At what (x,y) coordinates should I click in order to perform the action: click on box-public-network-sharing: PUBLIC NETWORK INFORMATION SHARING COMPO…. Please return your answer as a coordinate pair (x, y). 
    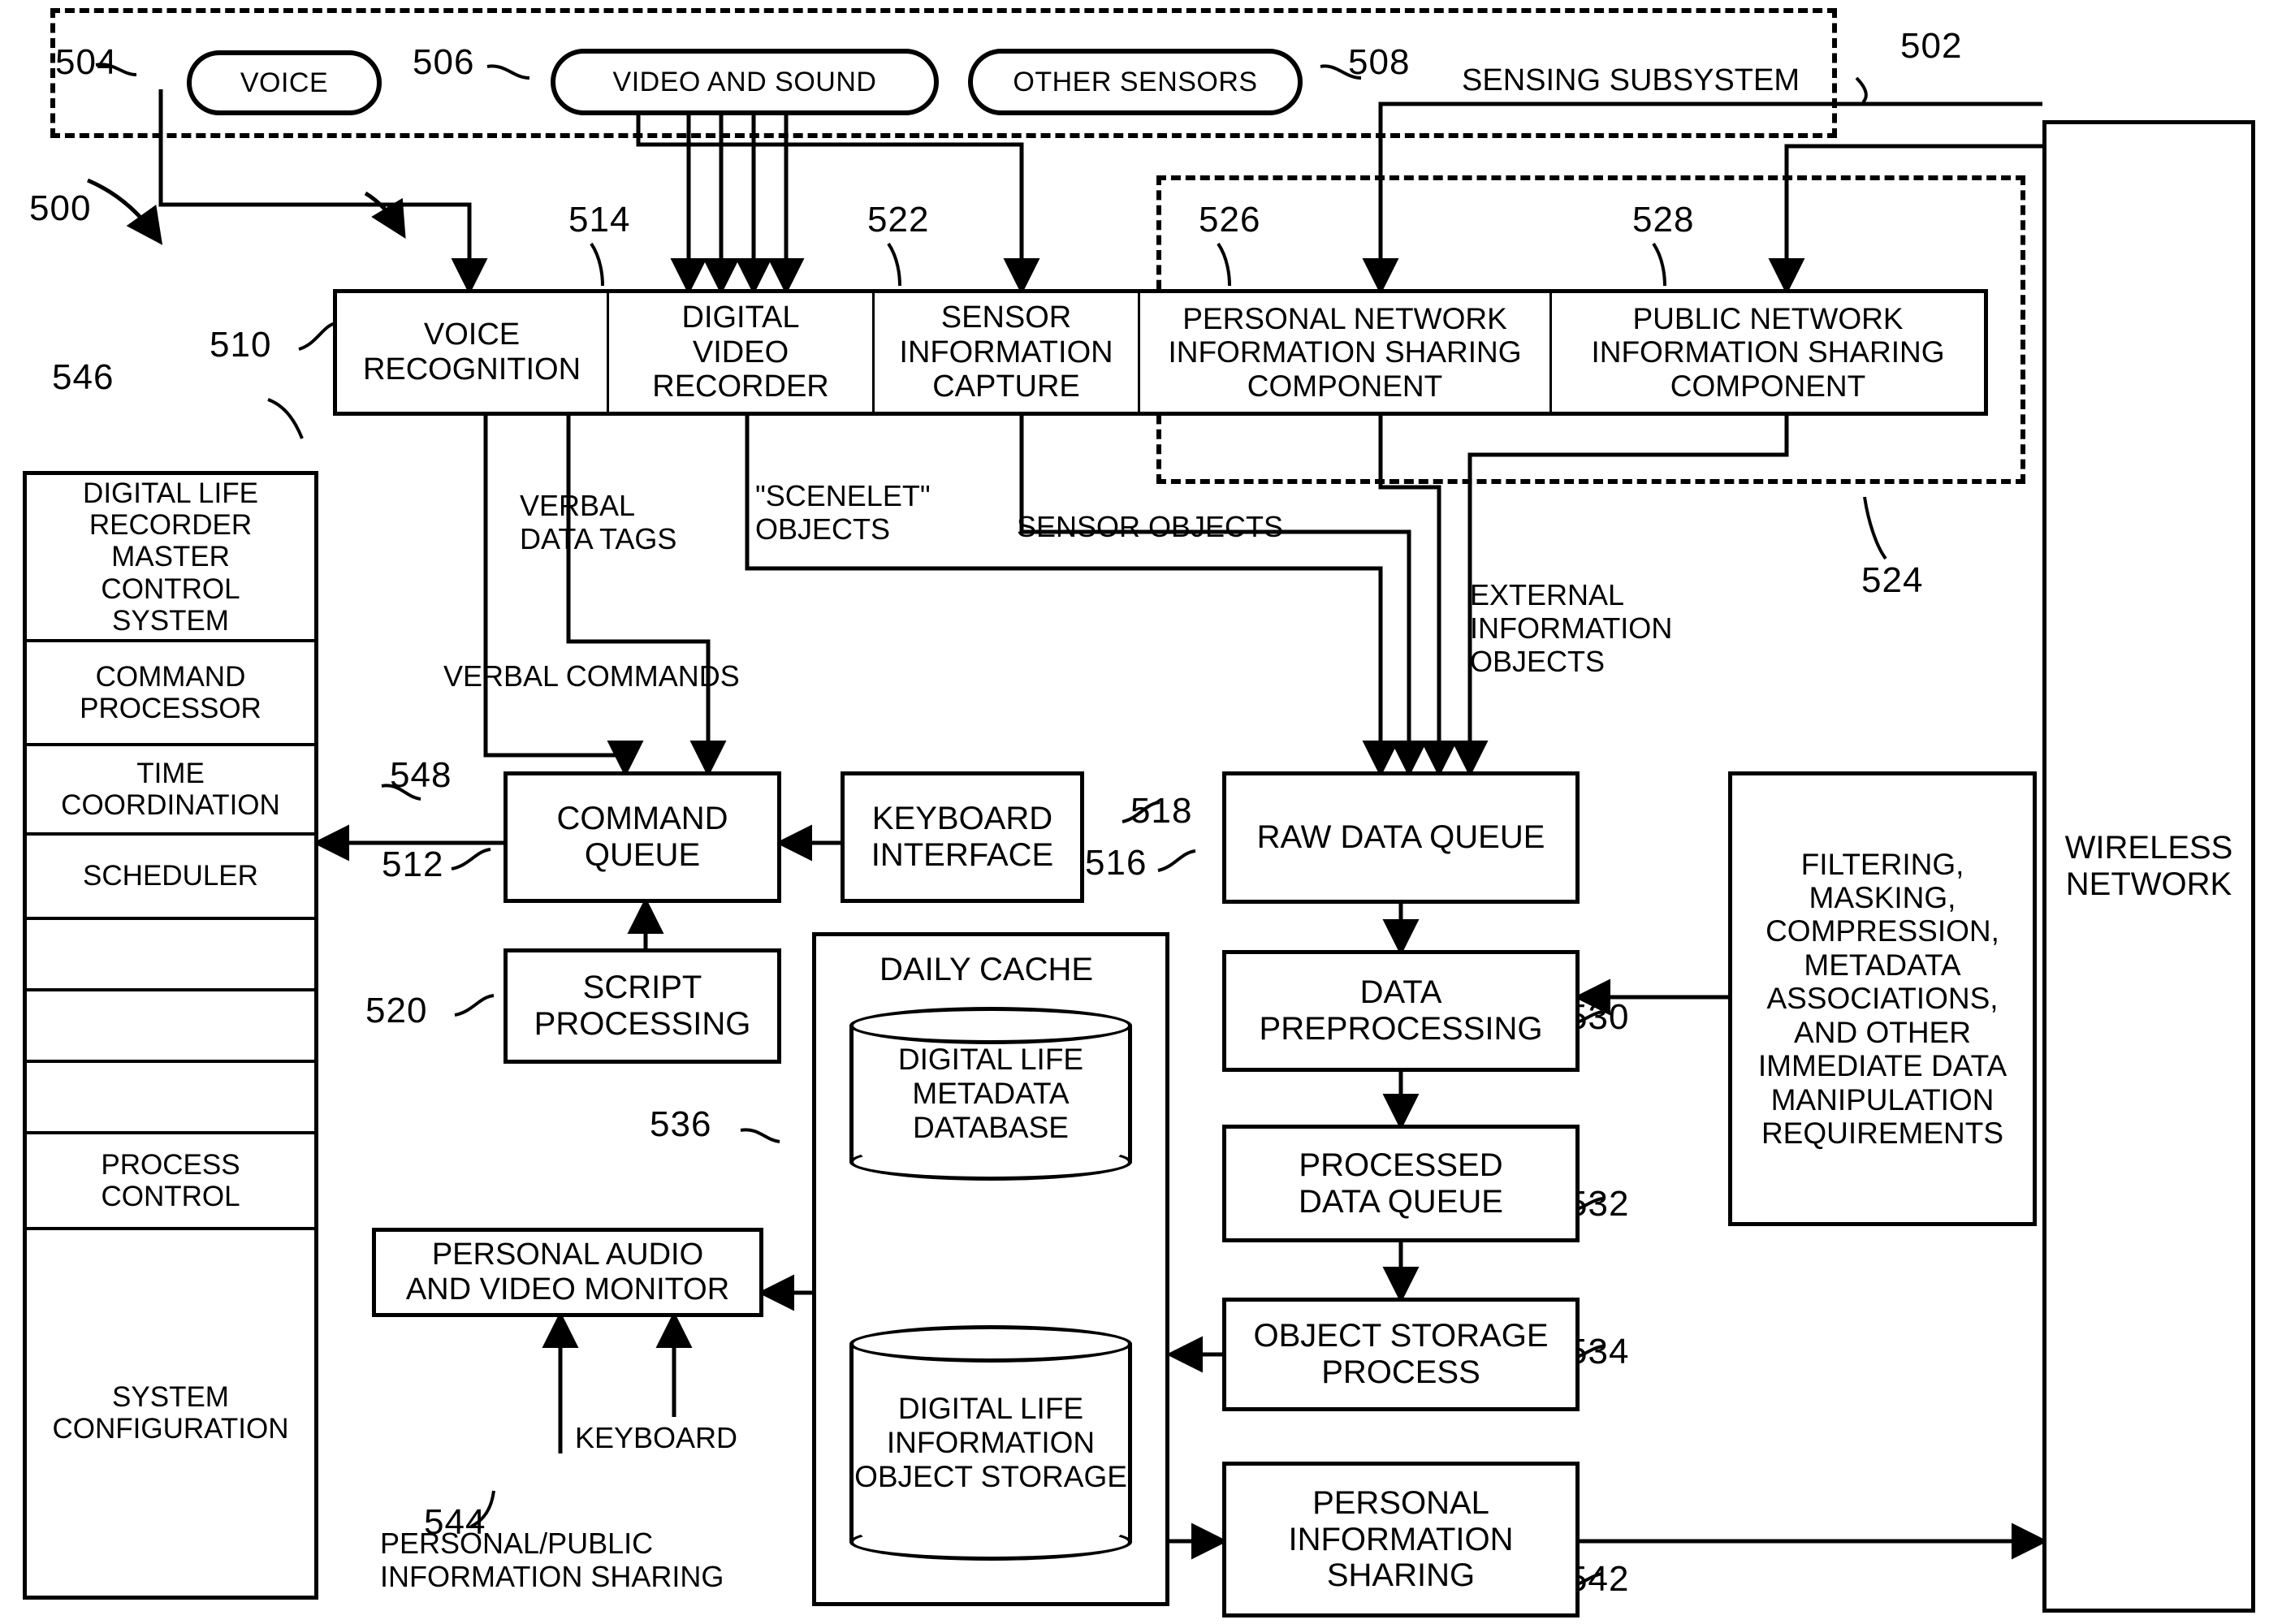
    Looking at the image, I should click on (1769, 353).